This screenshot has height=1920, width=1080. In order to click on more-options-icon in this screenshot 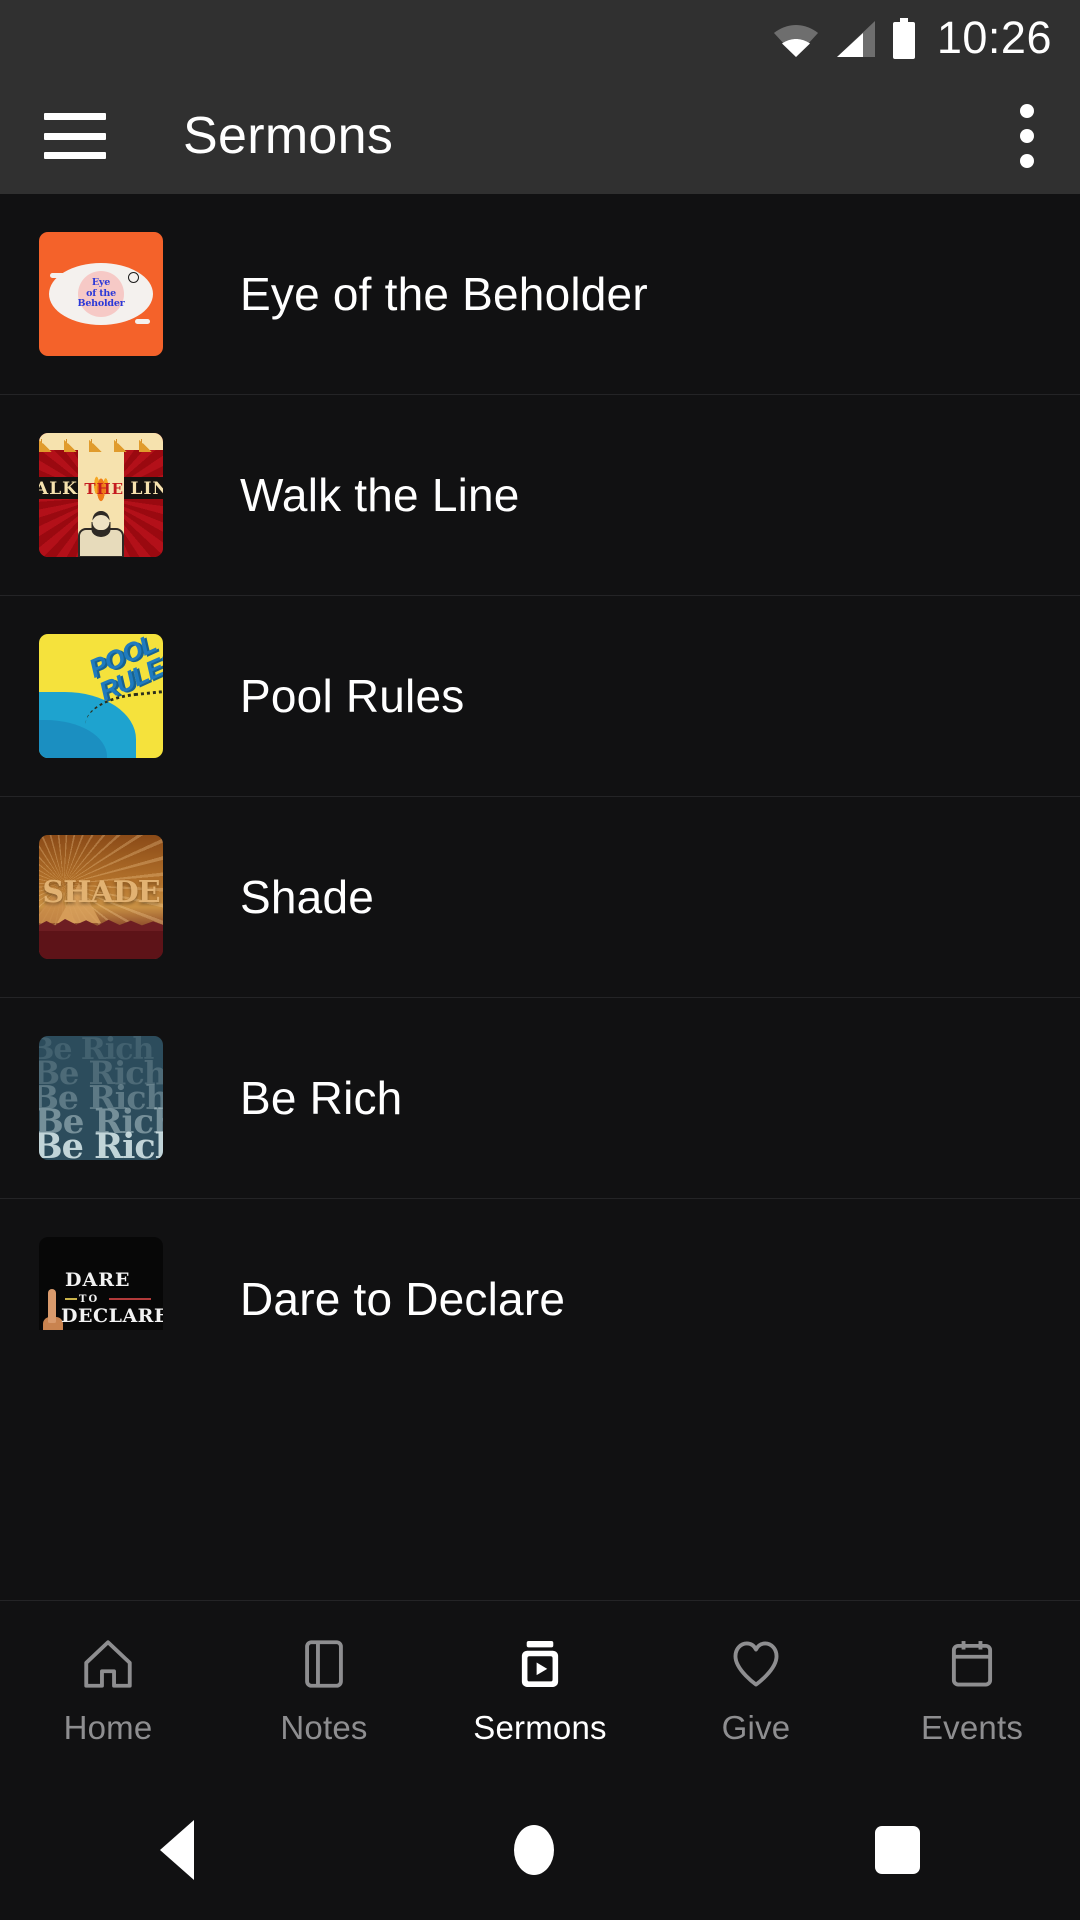, I will do `click(1027, 136)`.